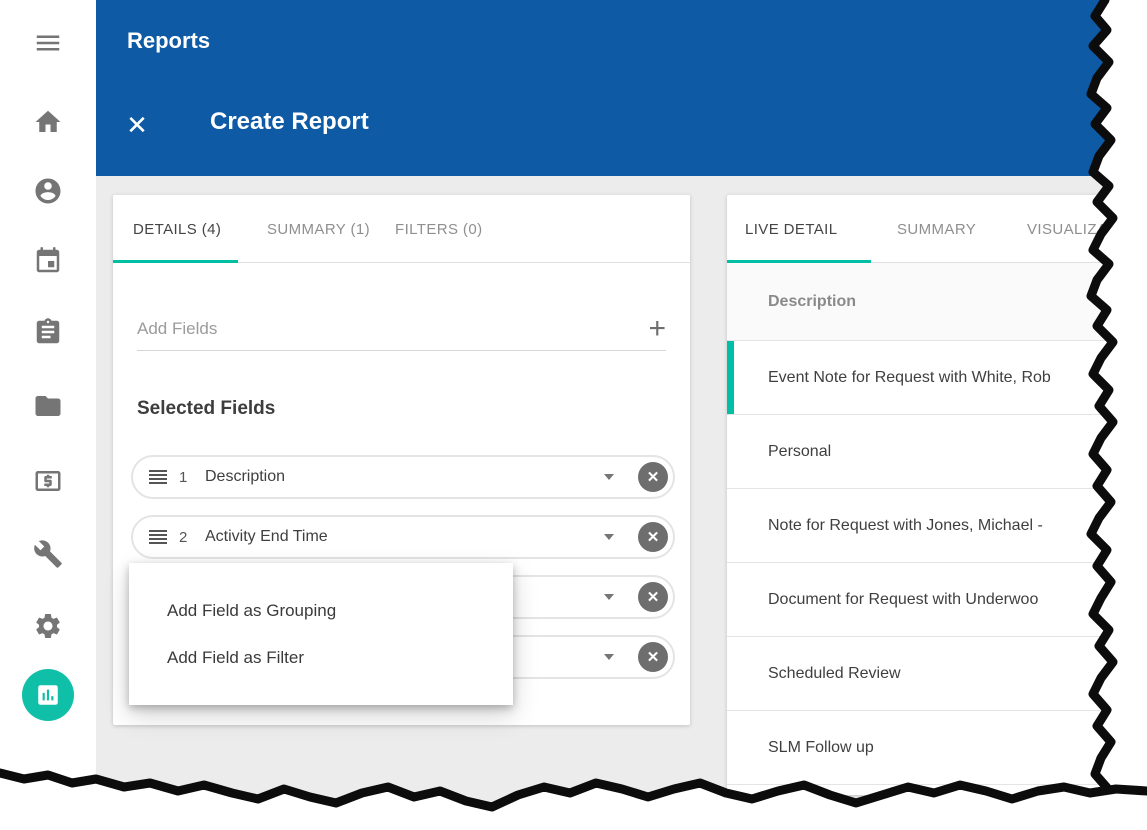 The width and height of the screenshot is (1147, 830). I want to click on row-text: Note for Request with Jones, Michael -, so click(905, 525).